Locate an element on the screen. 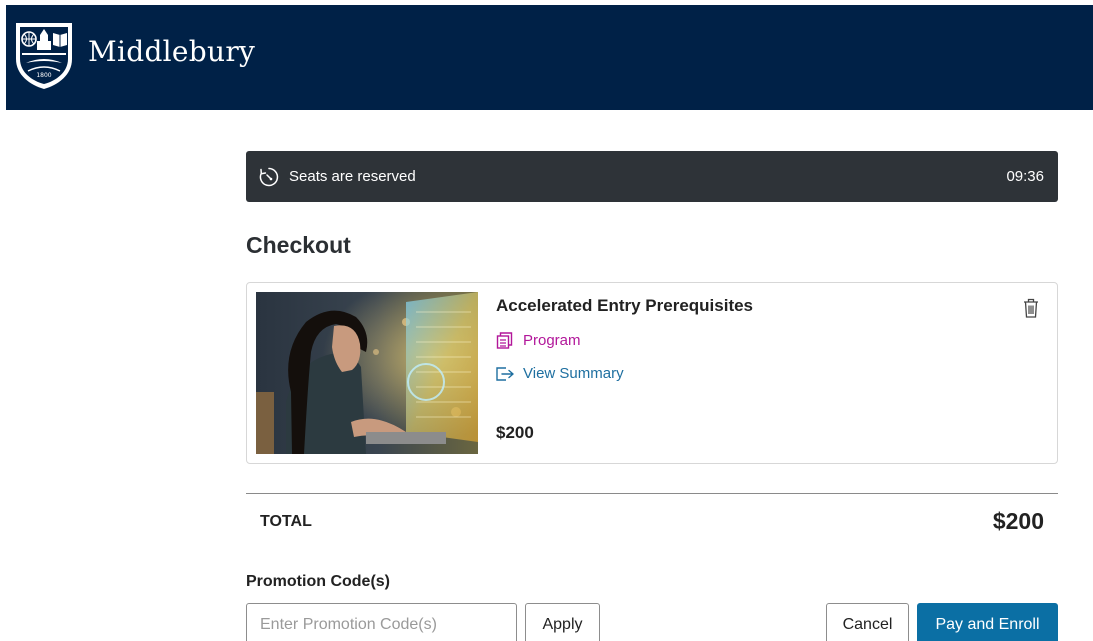 The height and width of the screenshot is (641, 1093). reservation-label: Seats are reserved is located at coordinates (352, 176).